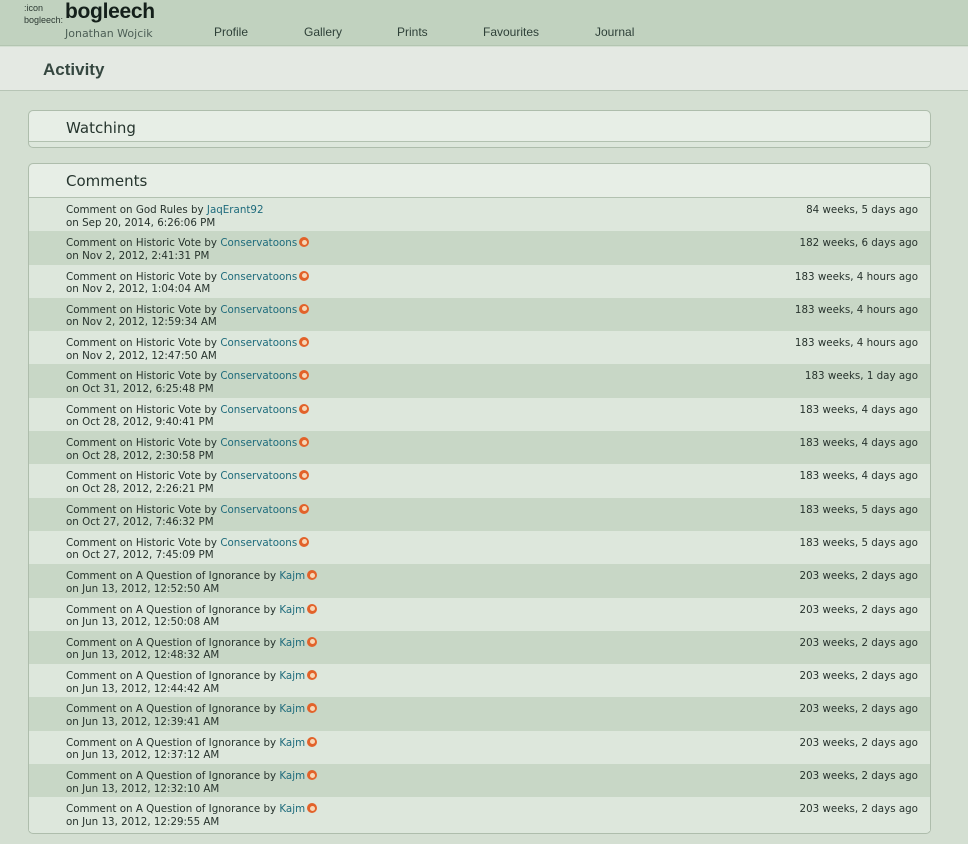  Describe the element at coordinates (479, 126) in the screenshot. I see `watching-header: Watching` at that location.